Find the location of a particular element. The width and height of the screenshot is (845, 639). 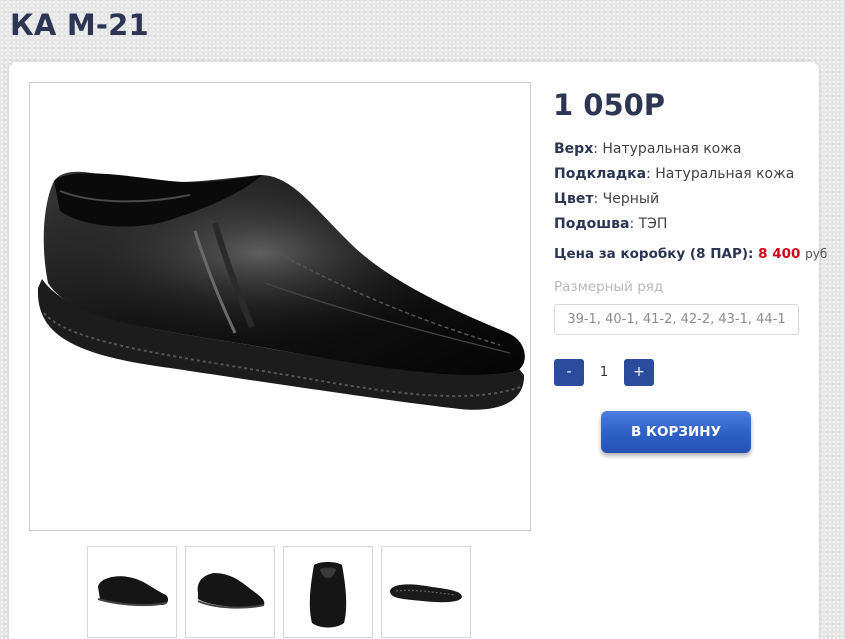

shoe-three-quarter-thumbnail is located at coordinates (231, 591).